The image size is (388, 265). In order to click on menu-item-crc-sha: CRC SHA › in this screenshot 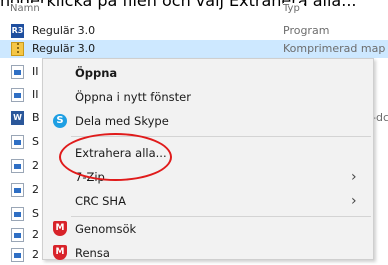, I will do `click(208, 201)`.